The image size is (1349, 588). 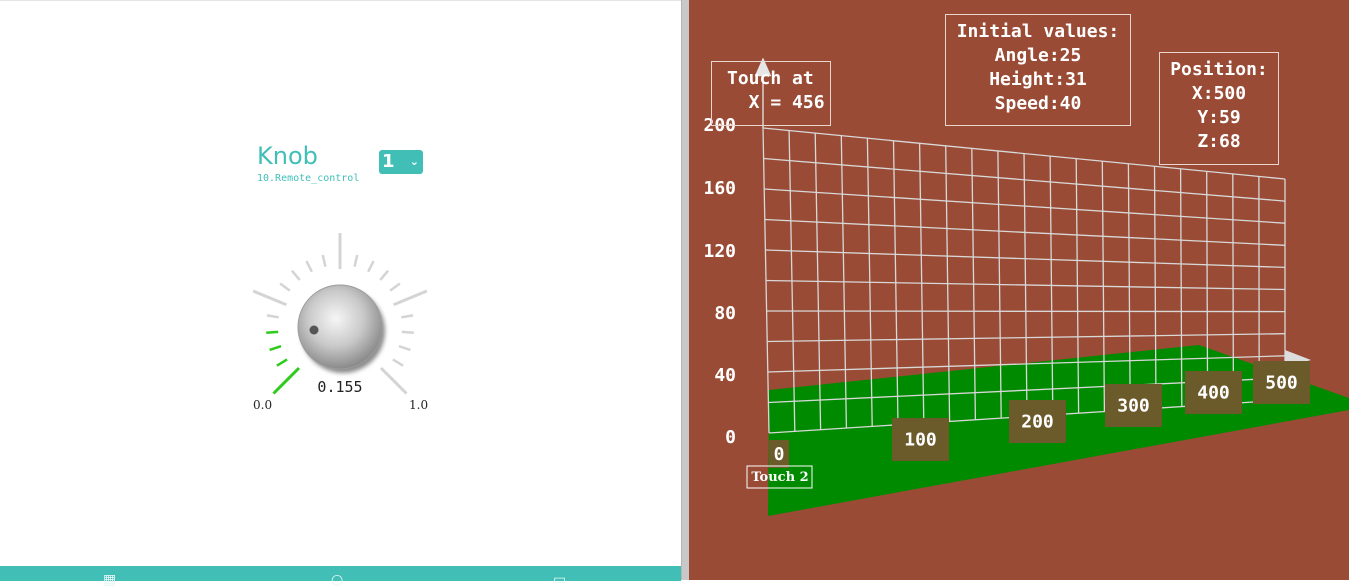 I want to click on bottom-nav-bar: ▦ ○ ▭, so click(x=340, y=573).